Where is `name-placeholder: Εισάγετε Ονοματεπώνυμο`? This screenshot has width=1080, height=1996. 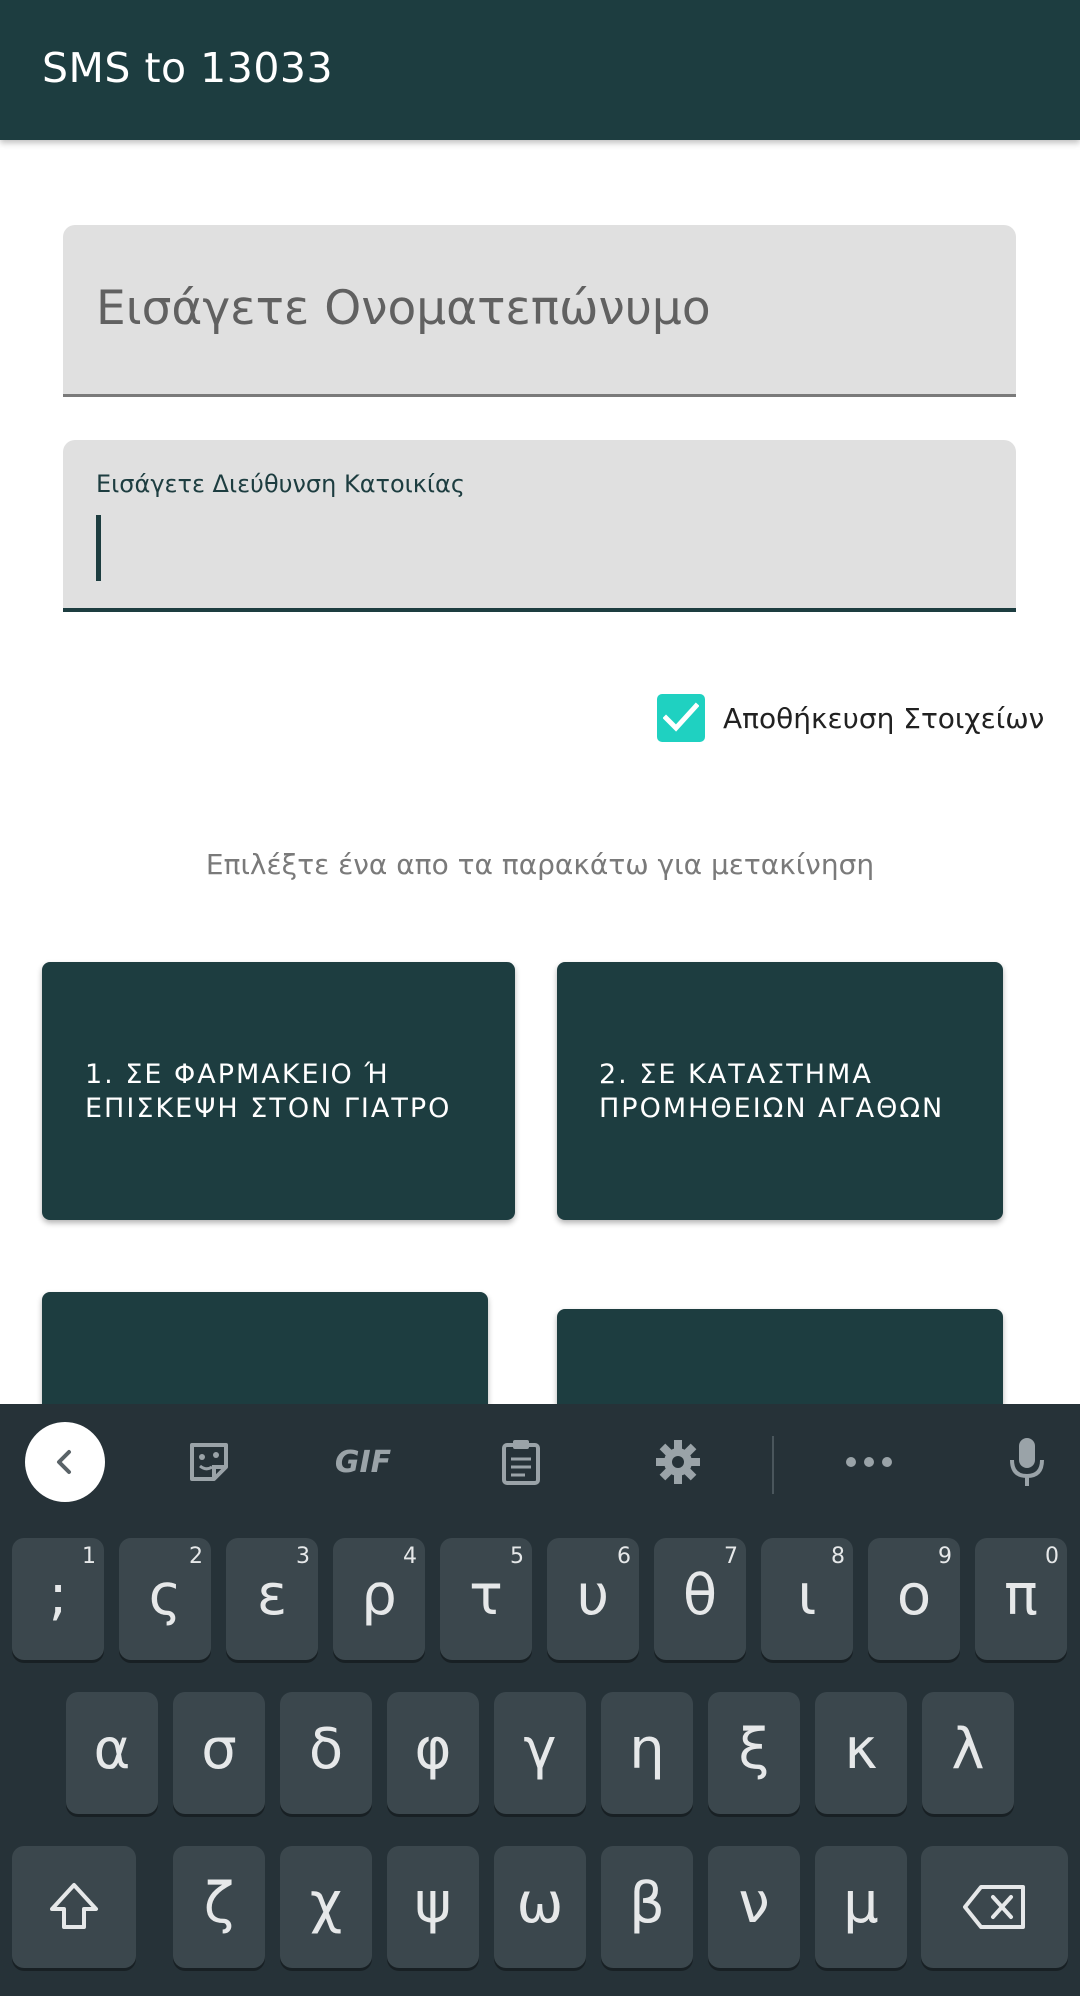 name-placeholder: Εισάγετε Ονοματεπώνυμο is located at coordinates (403, 308).